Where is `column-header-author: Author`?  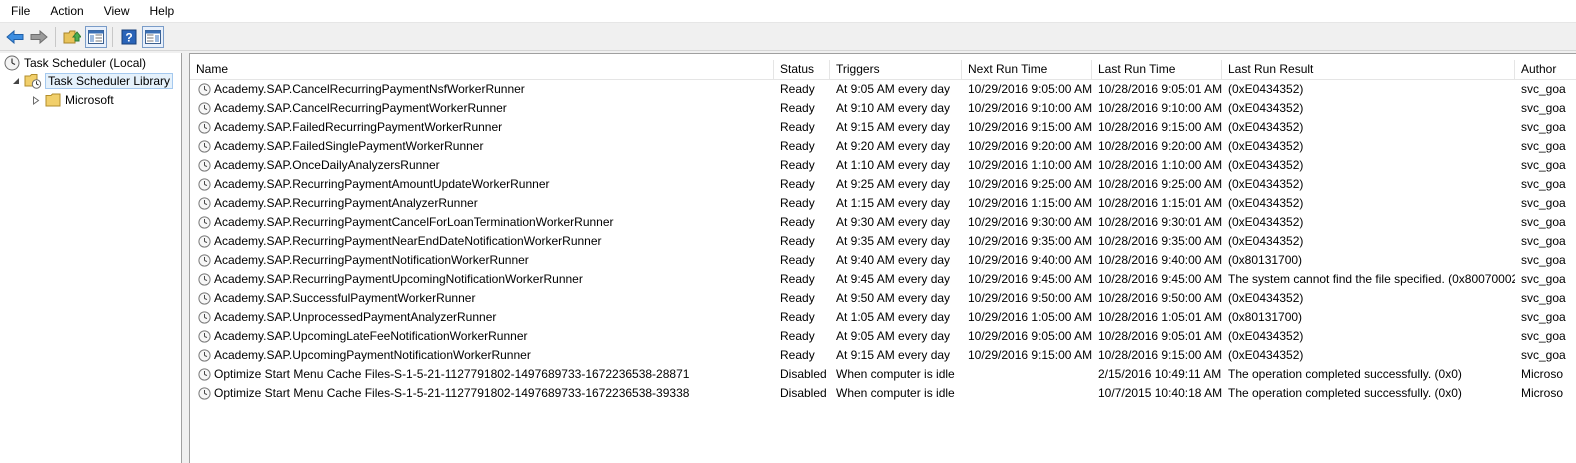 column-header-author: Author is located at coordinates (1545, 69).